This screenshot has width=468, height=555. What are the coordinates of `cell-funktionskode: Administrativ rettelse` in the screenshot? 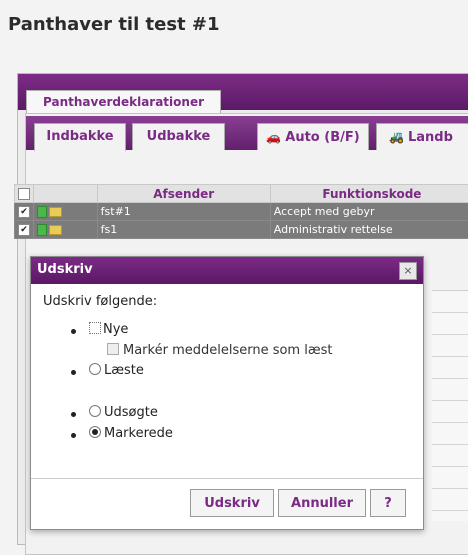 It's located at (369, 230).